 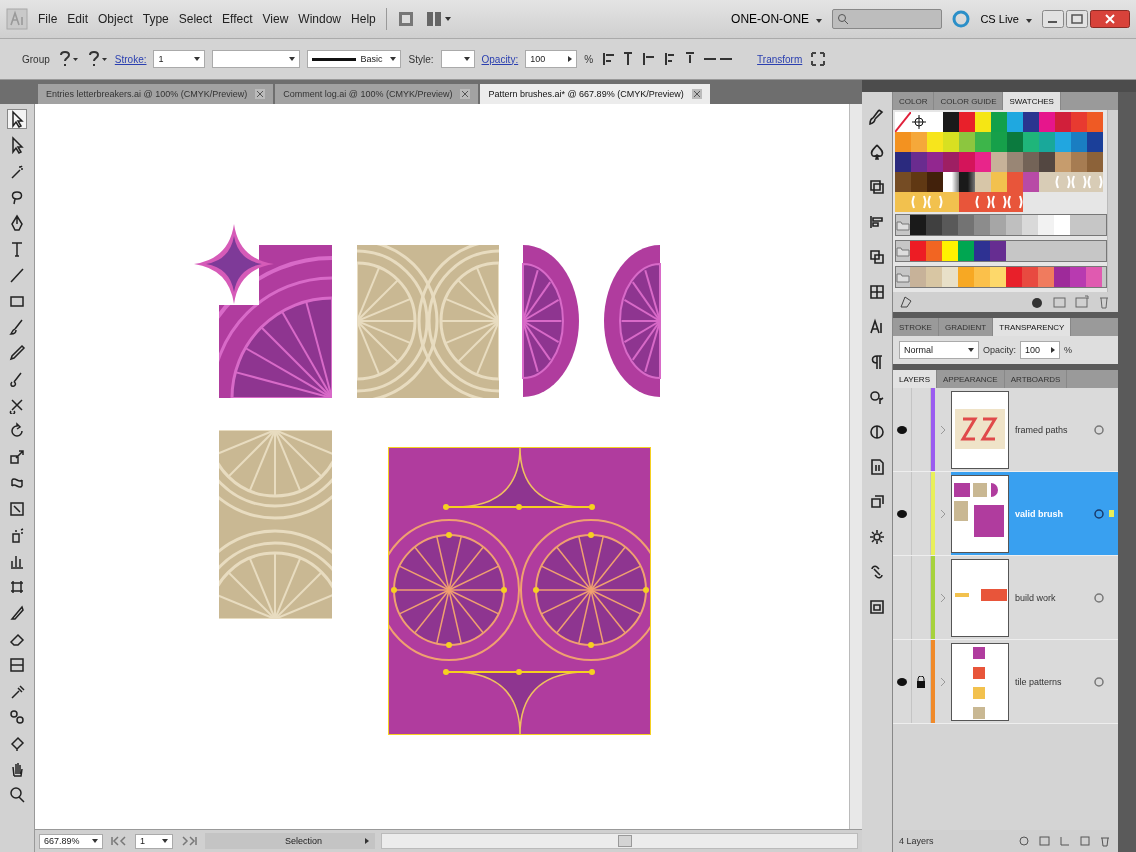 What do you see at coordinates (115, 19) in the screenshot?
I see `menu-item: Object` at bounding box center [115, 19].